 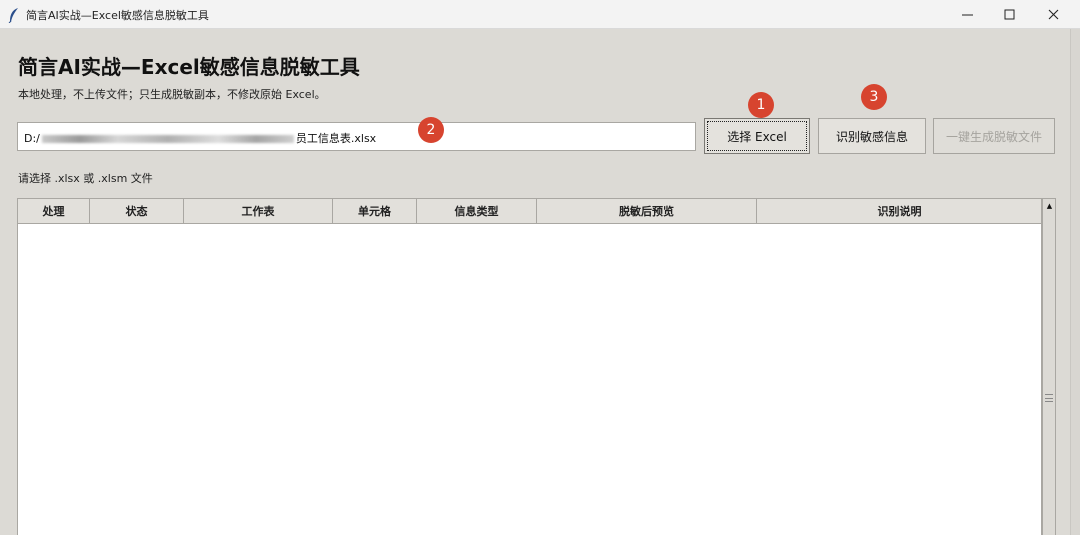 What do you see at coordinates (336, 138) in the screenshot?
I see `file-path-suffix: 员工信息表.xlsx` at bounding box center [336, 138].